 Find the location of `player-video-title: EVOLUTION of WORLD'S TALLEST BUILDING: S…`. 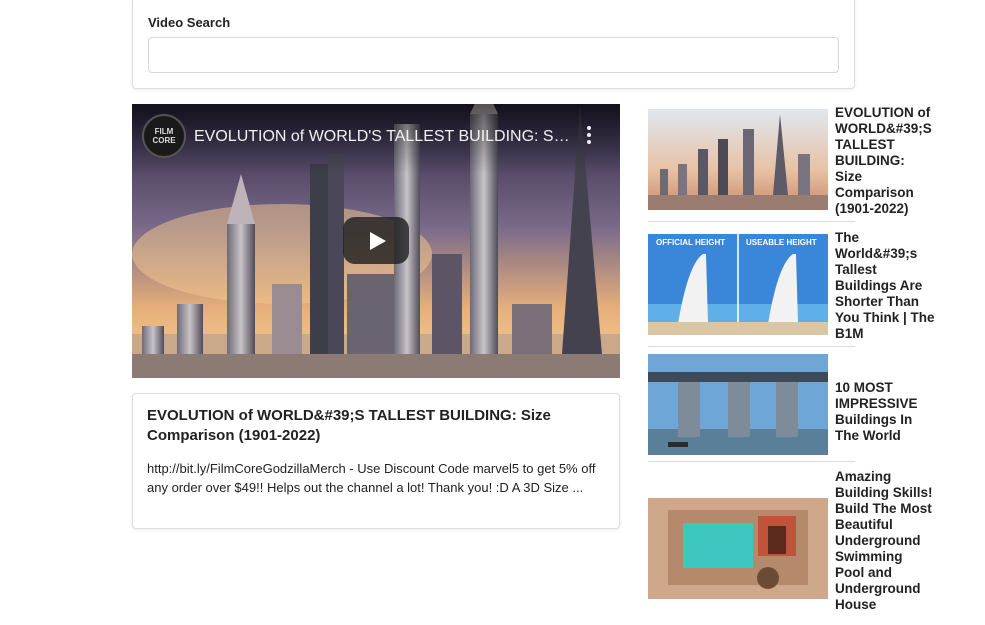

player-video-title: EVOLUTION of WORLD'S TALLEST BUILDING: S… is located at coordinates (383, 137).